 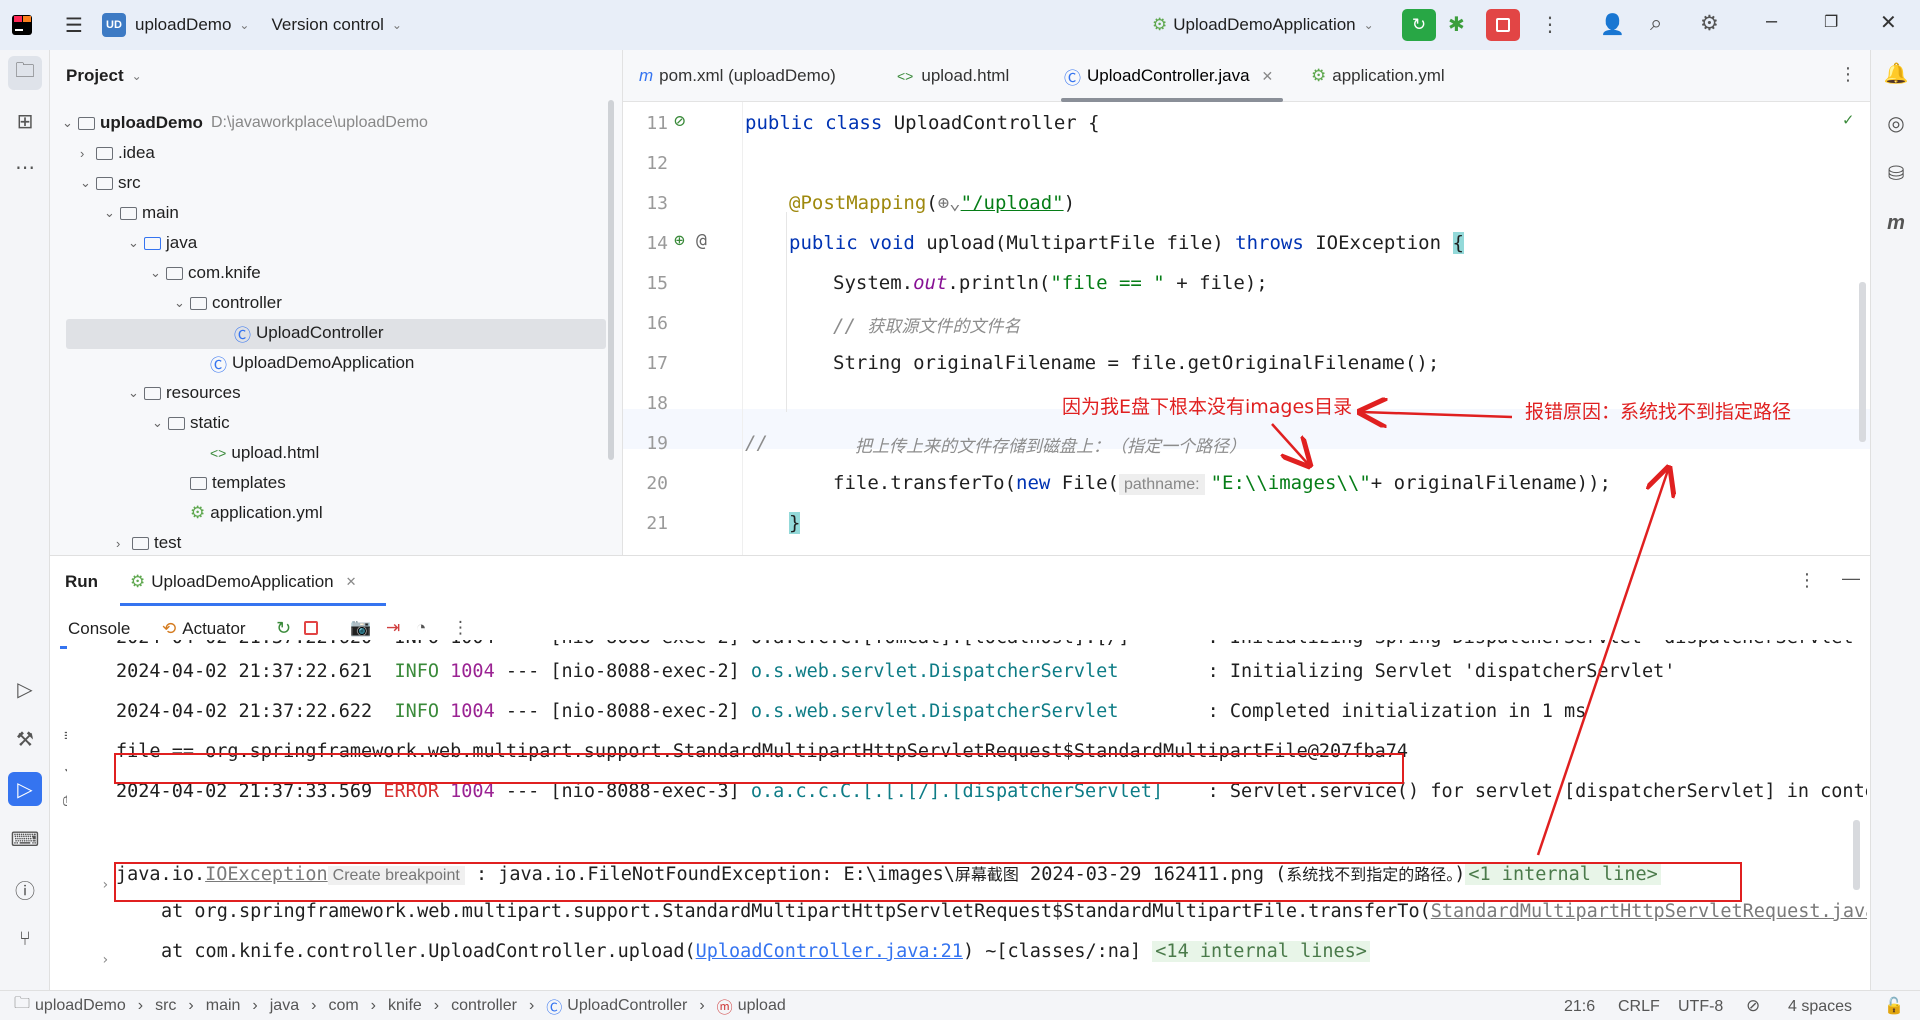 I want to click on breadcrumb-item: controller, so click(x=484, y=1006).